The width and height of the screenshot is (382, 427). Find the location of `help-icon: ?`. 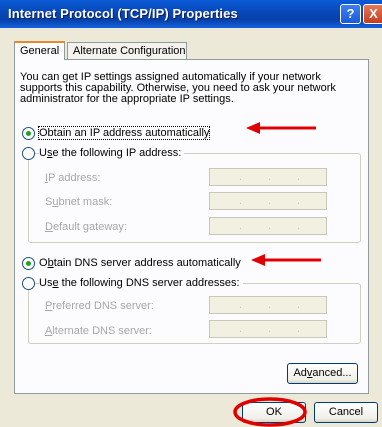

help-icon: ? is located at coordinates (350, 13).